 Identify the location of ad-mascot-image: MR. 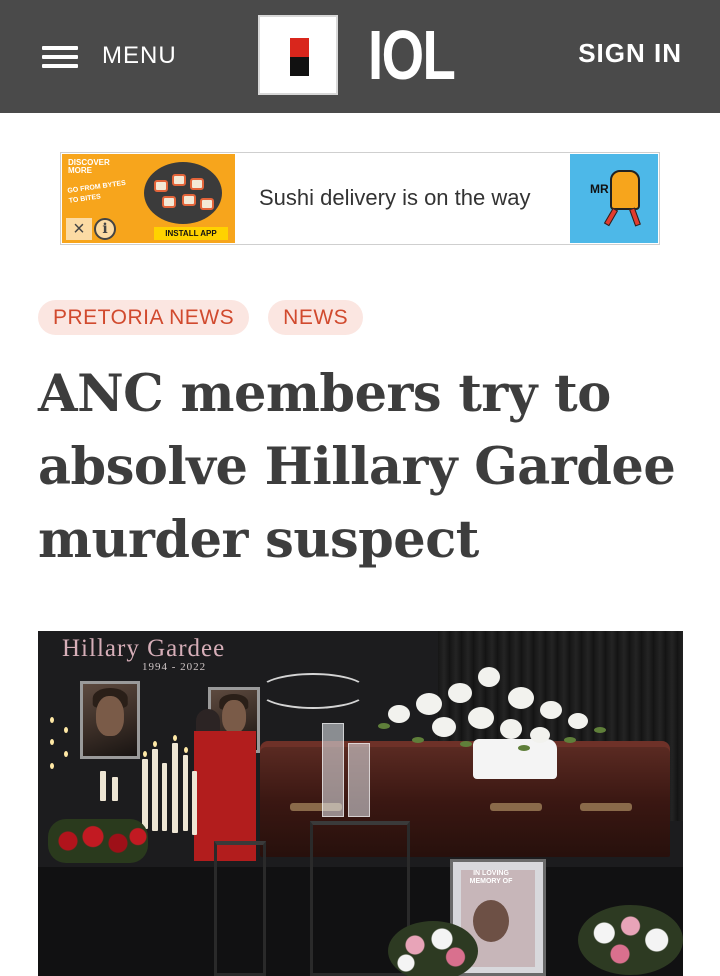
(614, 198).